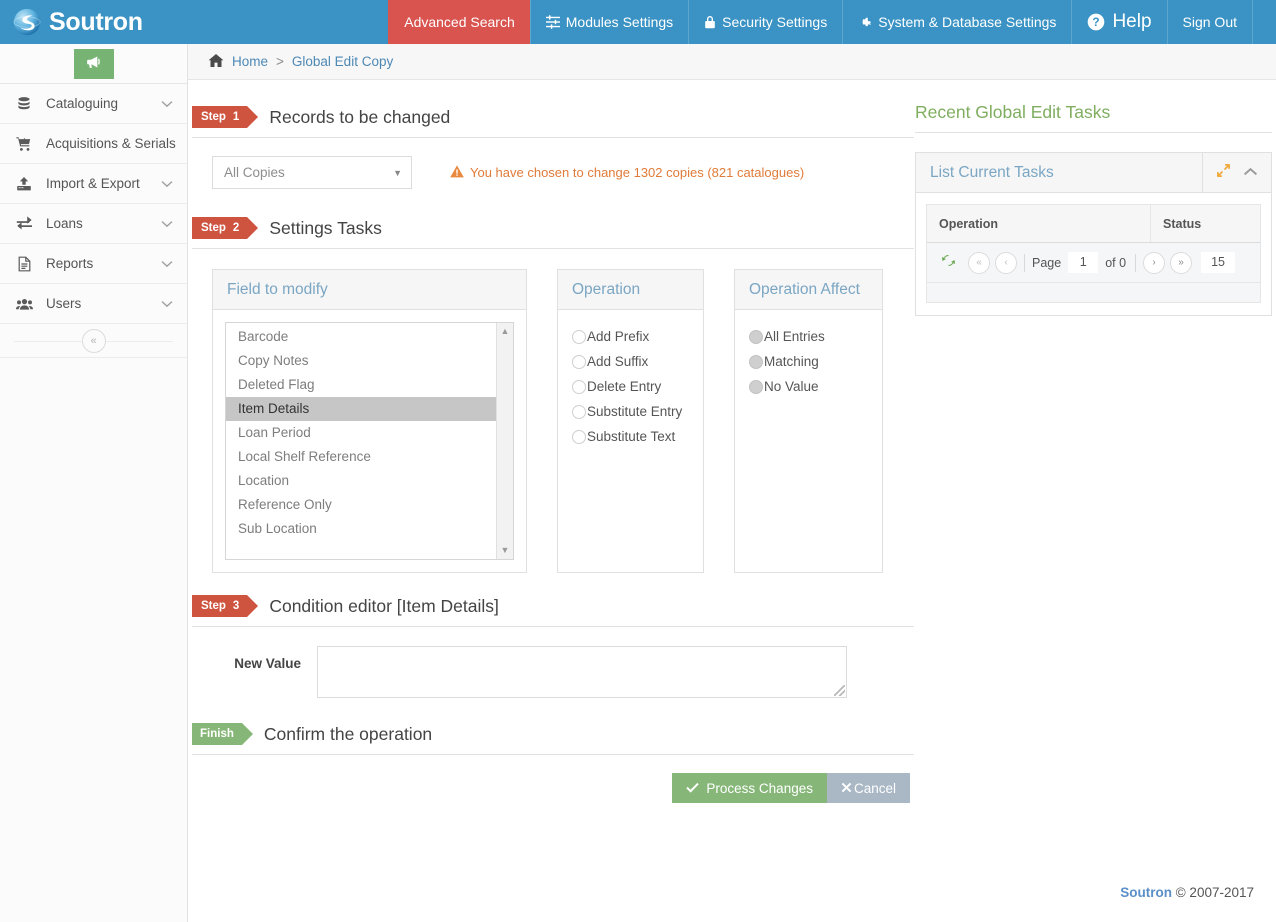 Image resolution: width=1276 pixels, height=922 pixels. What do you see at coordinates (1250, 173) in the screenshot?
I see `chevron-up-icon` at bounding box center [1250, 173].